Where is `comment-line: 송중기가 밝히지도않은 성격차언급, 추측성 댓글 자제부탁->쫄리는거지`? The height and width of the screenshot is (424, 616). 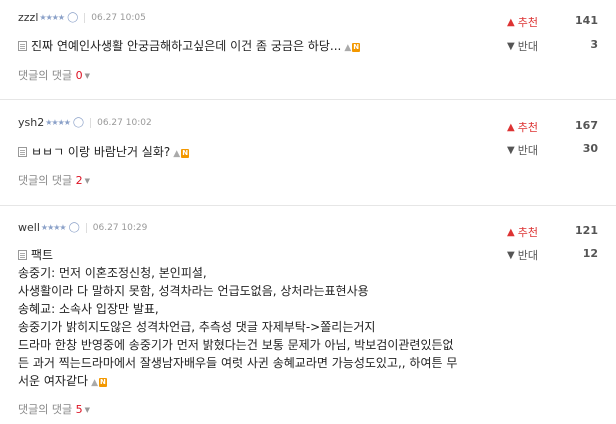
comment-line: 송중기가 밝히지도않은 성격차언급, 추측성 댓글 자제부탁->쫄리는거지 is located at coordinates (197, 327).